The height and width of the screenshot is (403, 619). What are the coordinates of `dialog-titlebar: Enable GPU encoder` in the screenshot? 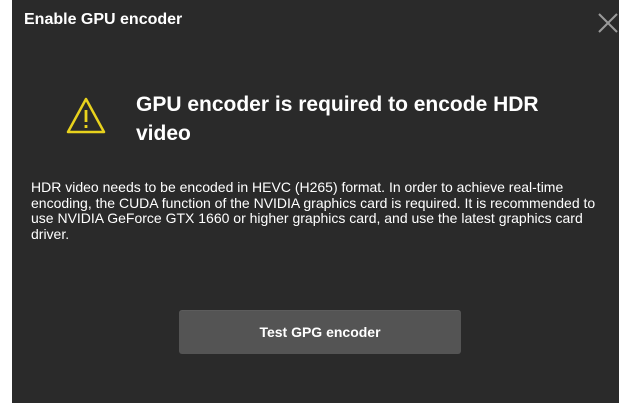 It's located at (315, 24).